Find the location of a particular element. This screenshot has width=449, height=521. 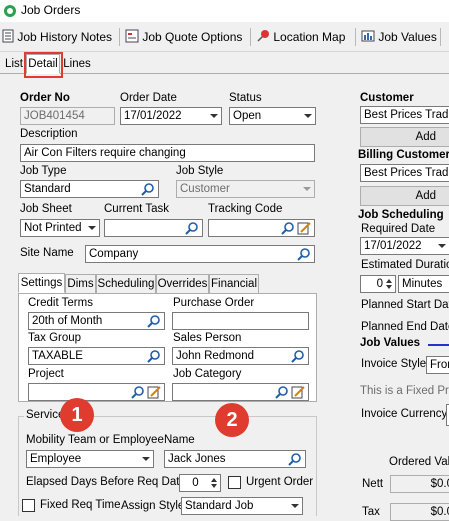

detail-tab-highlight is located at coordinates (43, 65).